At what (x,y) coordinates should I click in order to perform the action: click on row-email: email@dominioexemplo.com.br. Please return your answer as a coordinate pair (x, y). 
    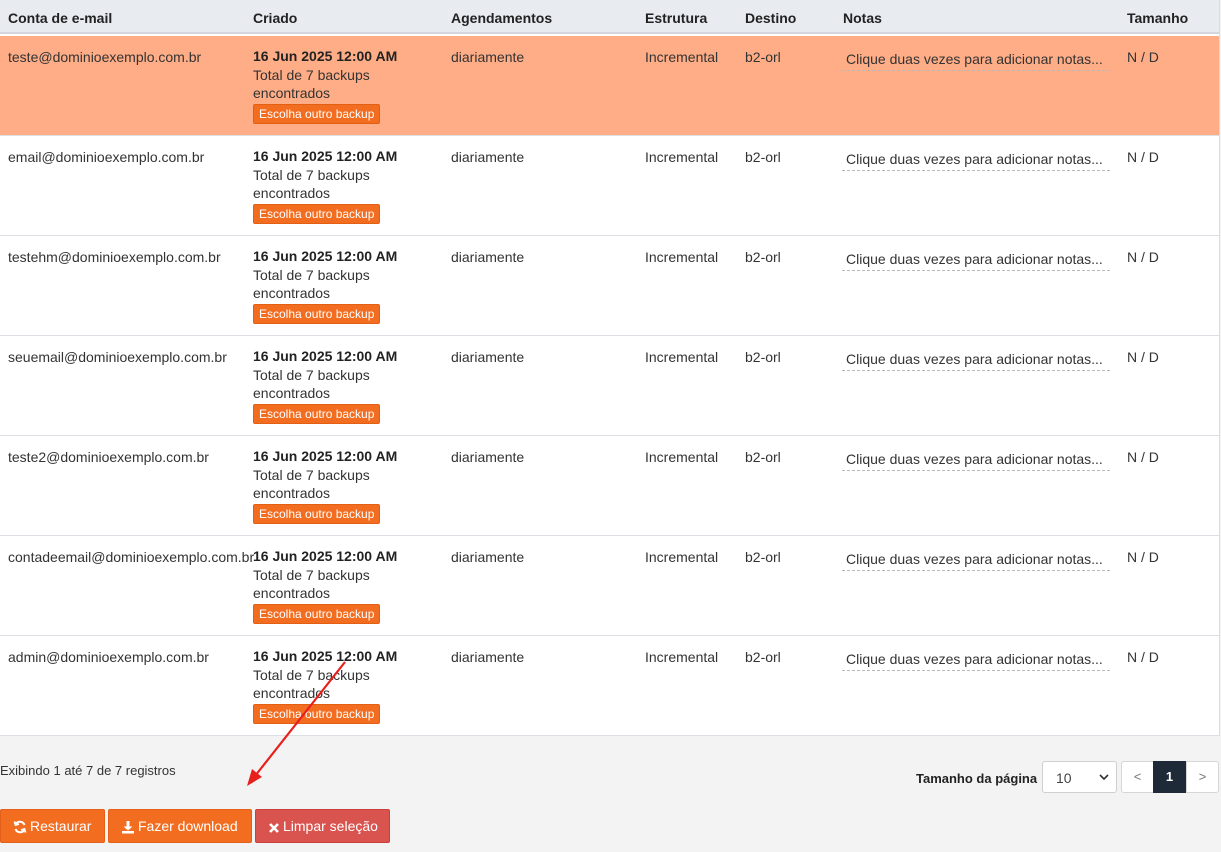
    Looking at the image, I should click on (106, 157).